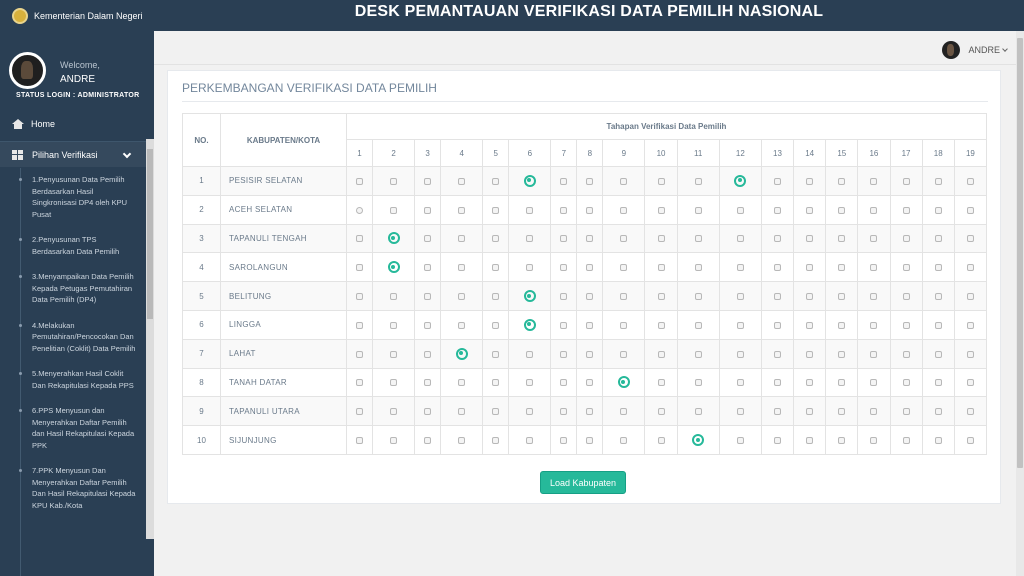 The image size is (1024, 576). Describe the element at coordinates (1020, 253) in the screenshot. I see `page-scroll-thumb` at that location.